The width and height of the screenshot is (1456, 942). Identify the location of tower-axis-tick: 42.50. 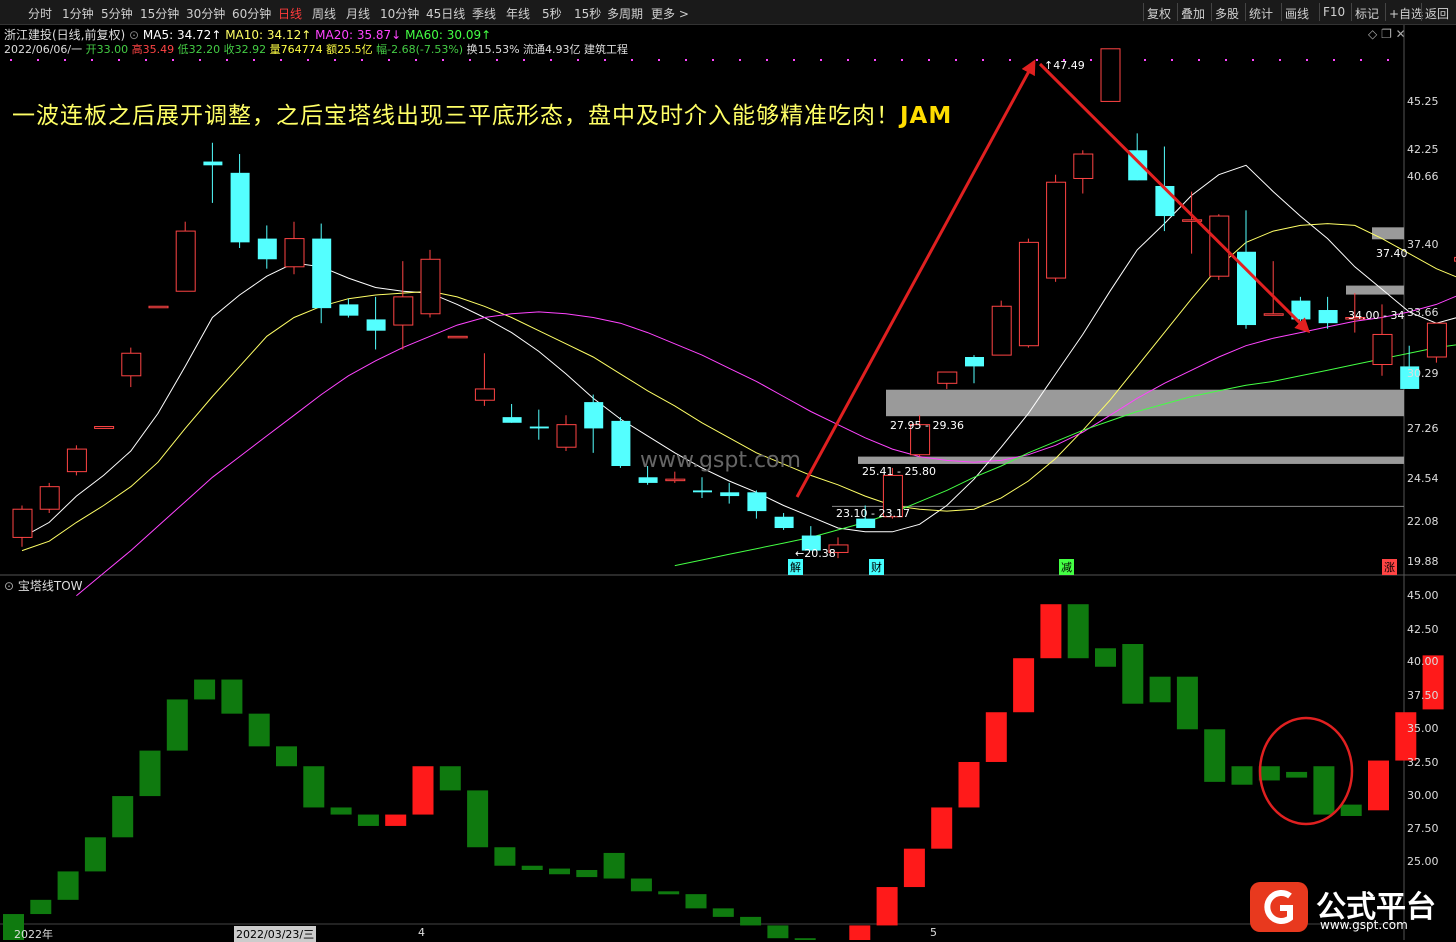
(1423, 629).